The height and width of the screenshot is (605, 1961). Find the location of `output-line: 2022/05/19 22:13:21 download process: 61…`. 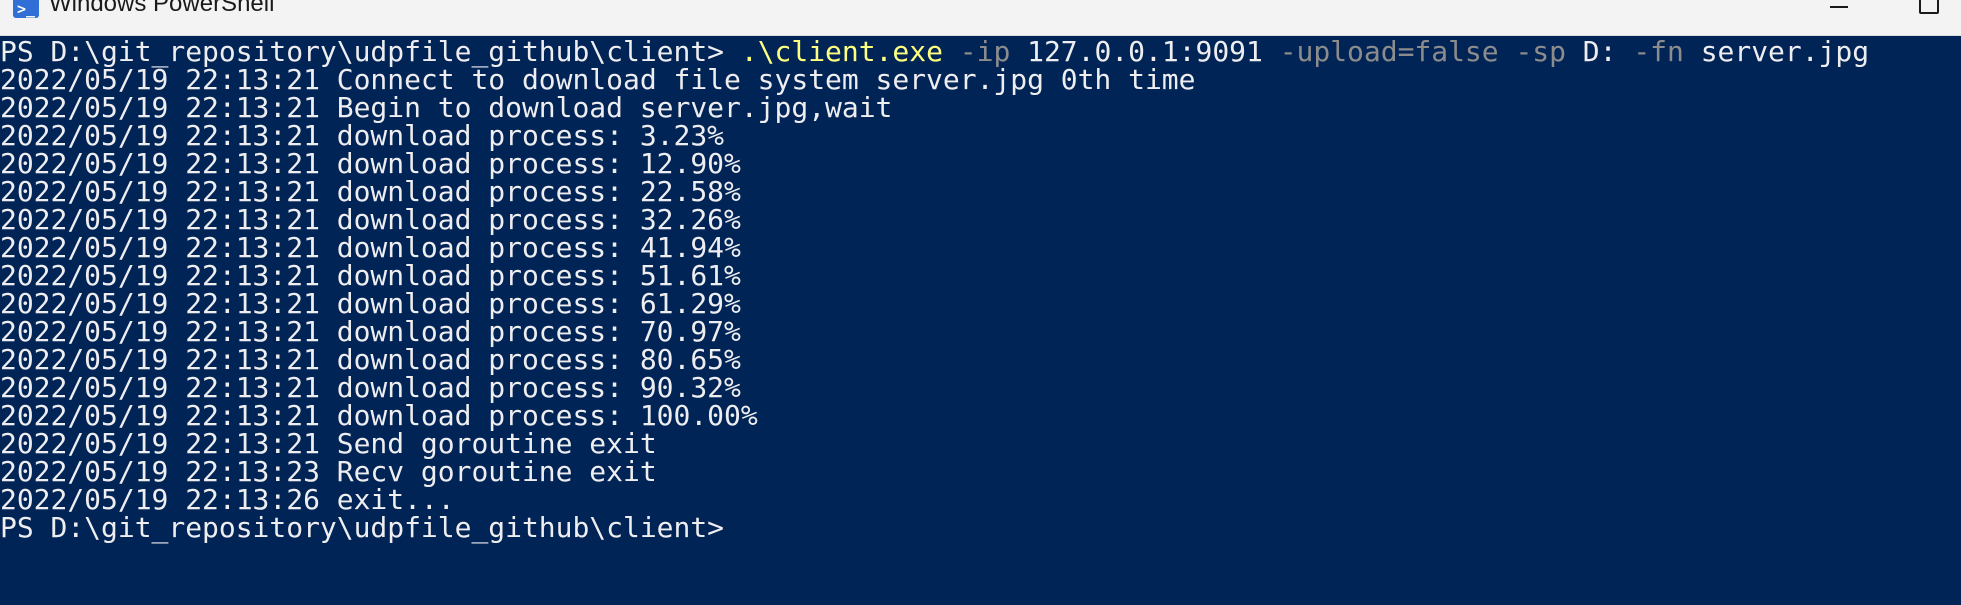

output-line: 2022/05/19 22:13:21 download process: 61… is located at coordinates (370, 303).